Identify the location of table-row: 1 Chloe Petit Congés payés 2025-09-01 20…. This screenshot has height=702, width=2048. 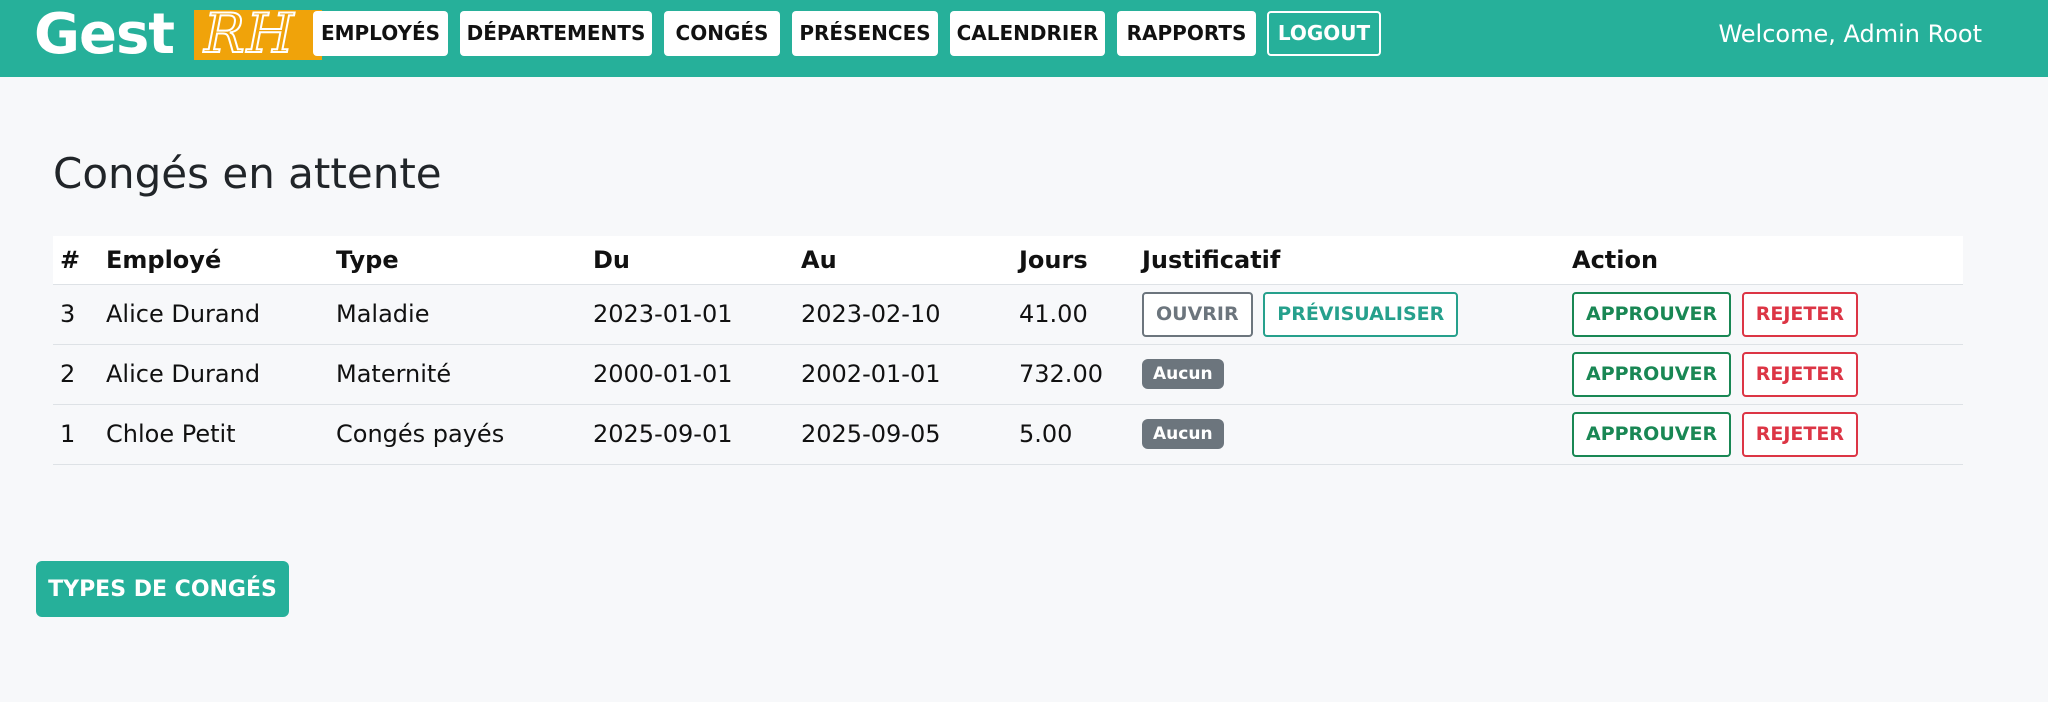
(1008, 434).